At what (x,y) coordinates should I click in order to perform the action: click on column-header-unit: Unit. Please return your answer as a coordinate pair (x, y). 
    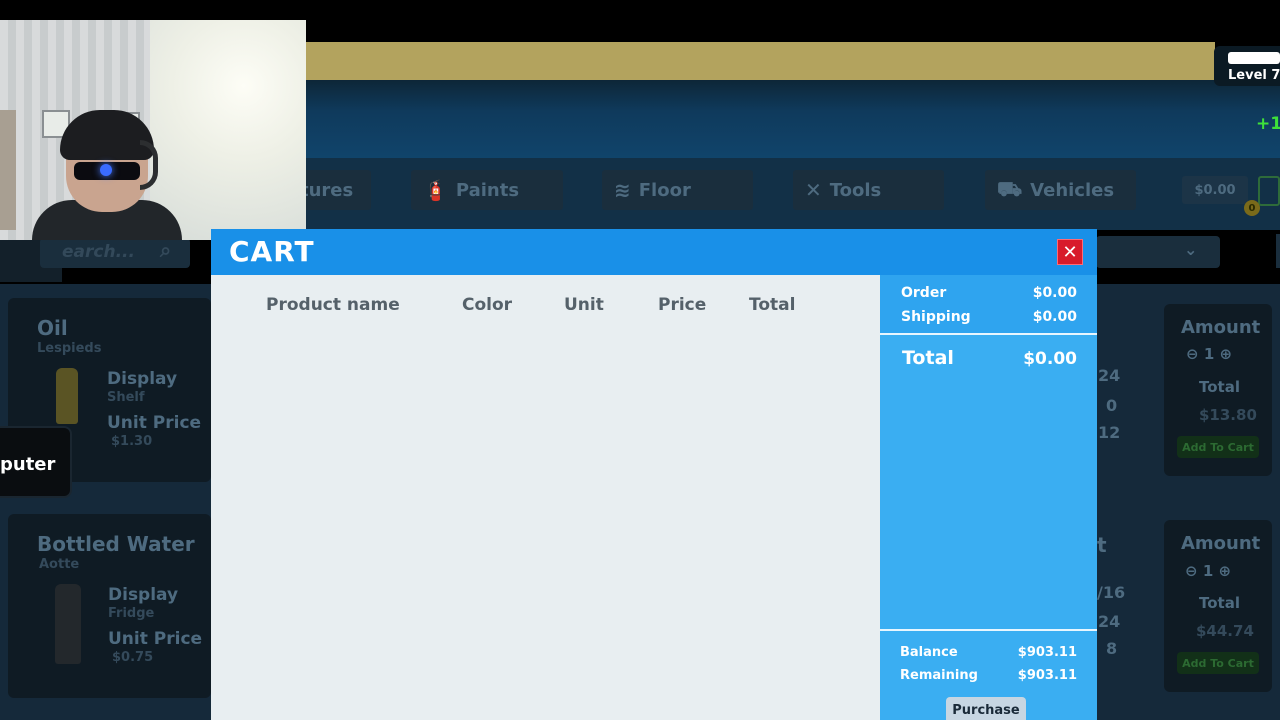
    Looking at the image, I should click on (584, 305).